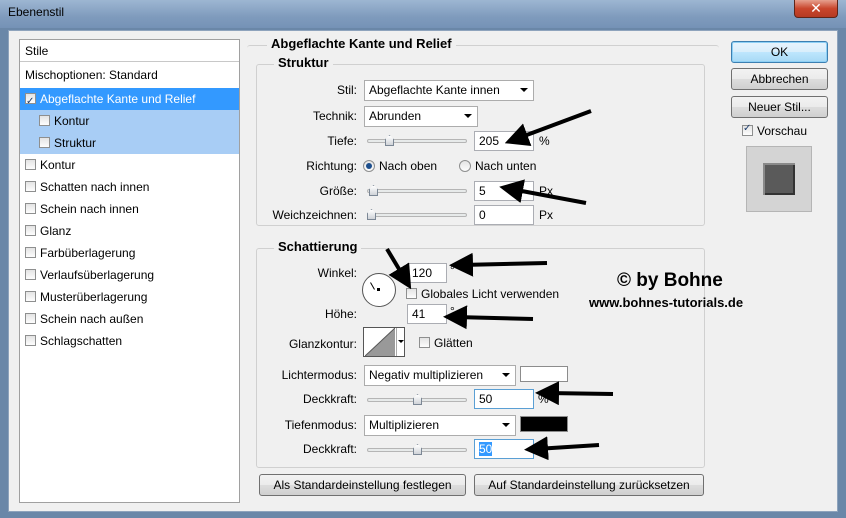 Image resolution: width=846 pixels, height=518 pixels. I want to click on altitude-input: 41, so click(427, 314).